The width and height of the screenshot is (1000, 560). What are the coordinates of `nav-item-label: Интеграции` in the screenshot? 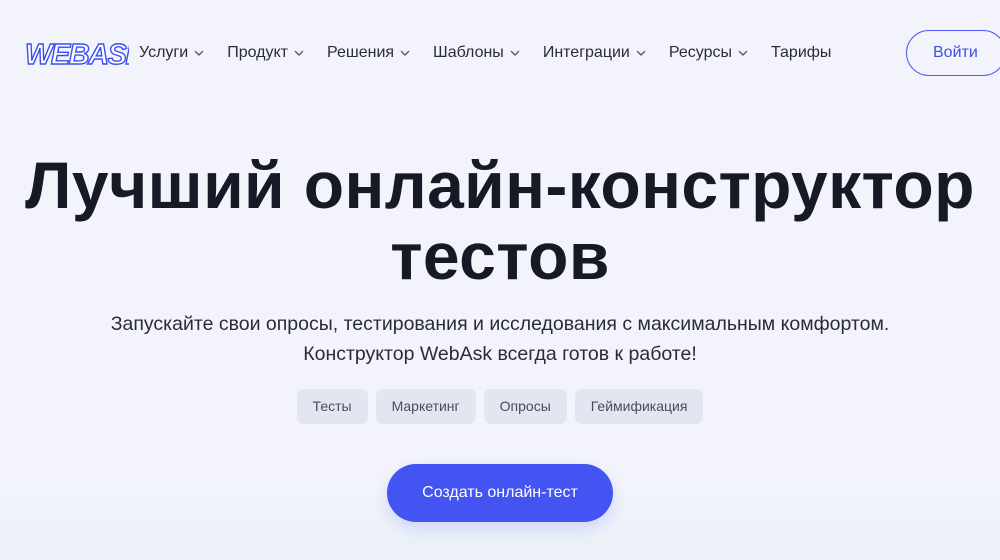 It's located at (586, 52).